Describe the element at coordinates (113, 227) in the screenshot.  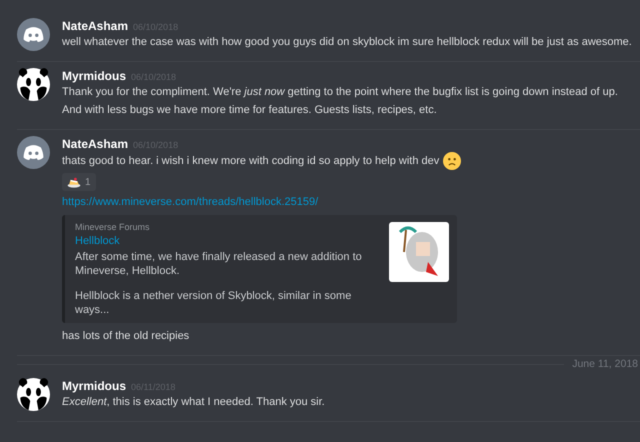
I see `embed-provider: Mineverse Forums` at that location.